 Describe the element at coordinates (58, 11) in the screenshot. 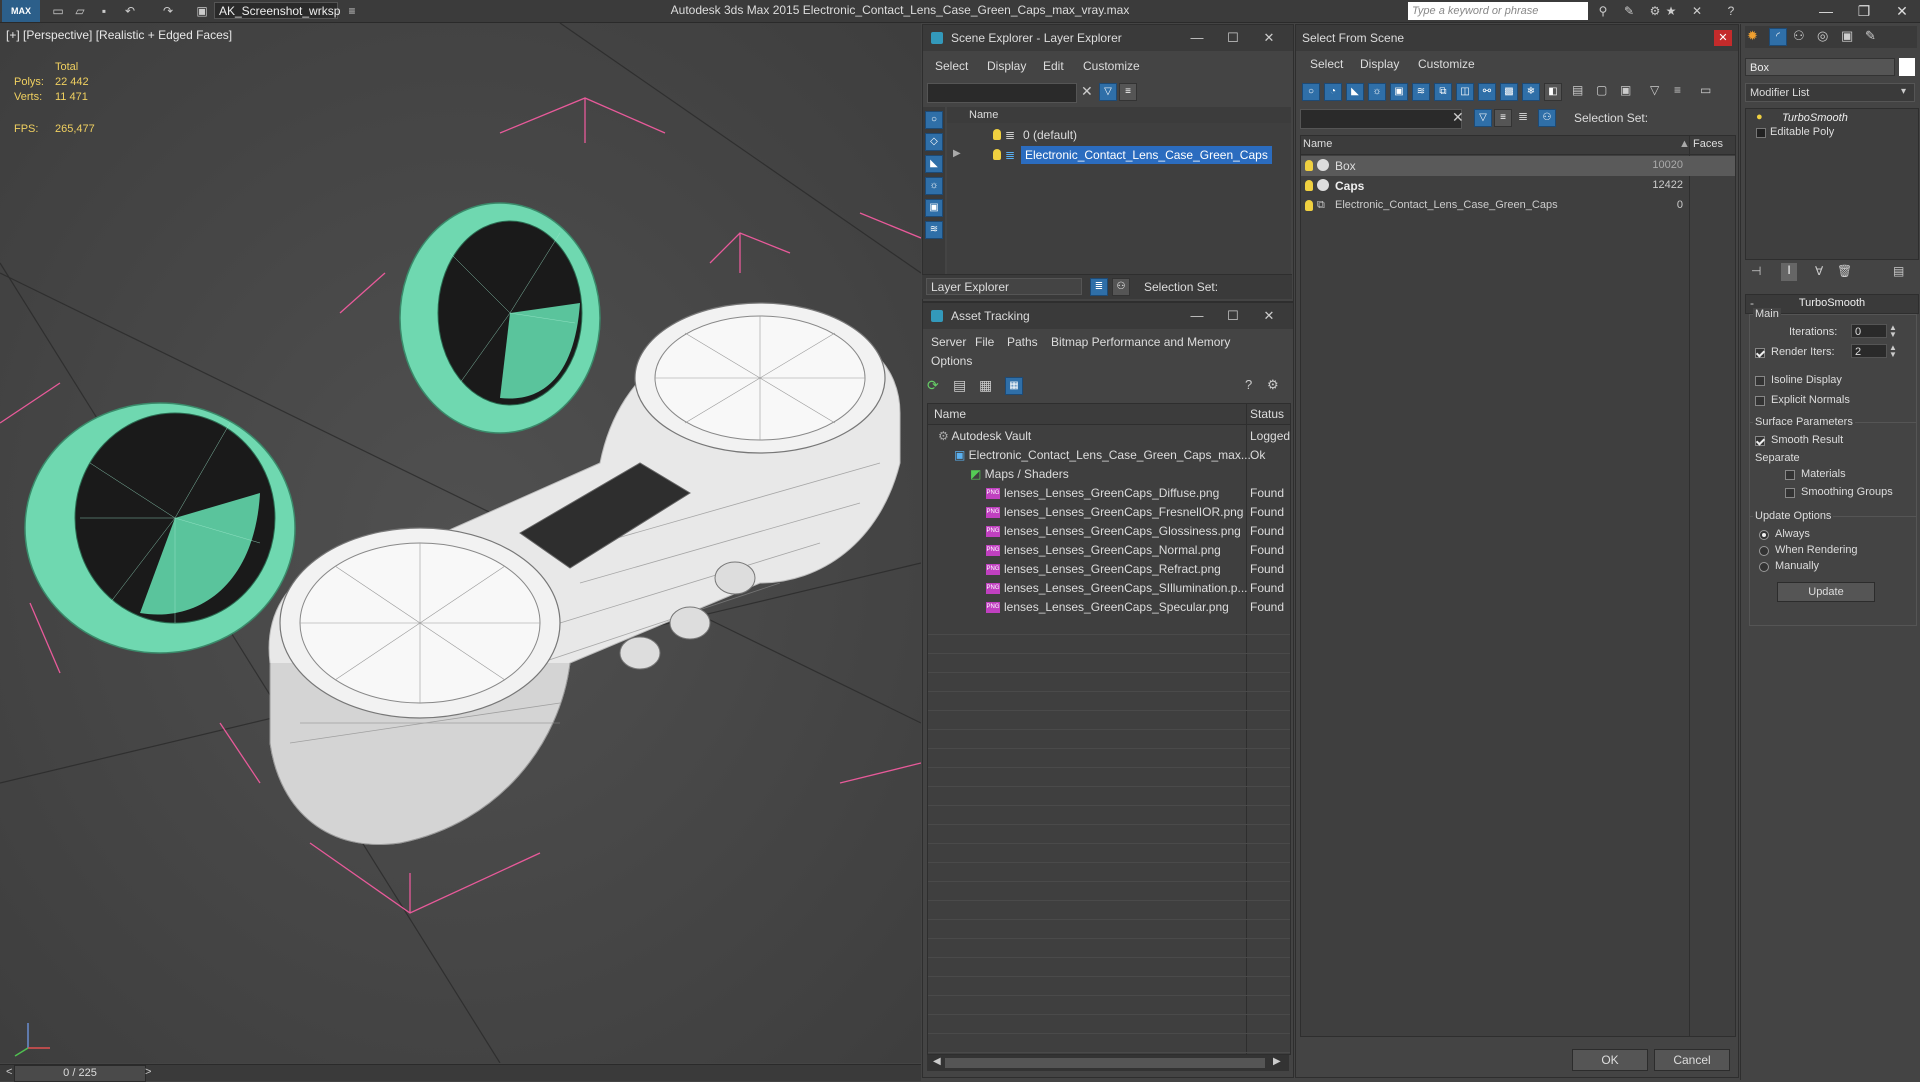

I see `new-file-icon: ▭` at that location.